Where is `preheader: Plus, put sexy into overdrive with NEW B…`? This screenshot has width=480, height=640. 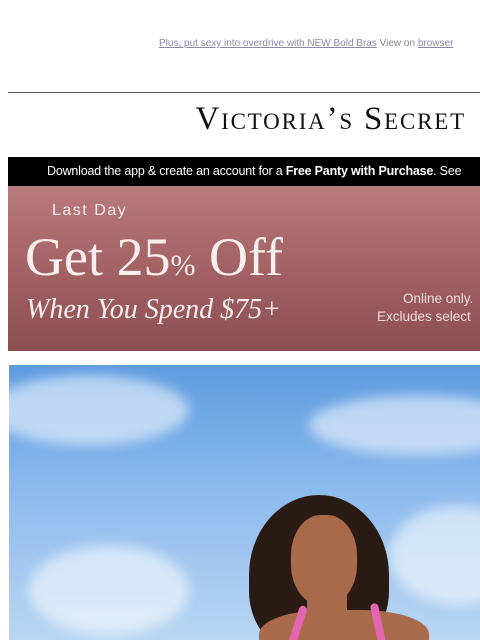
preheader: Plus, put sexy into overdrive with NEW B… is located at coordinates (306, 43).